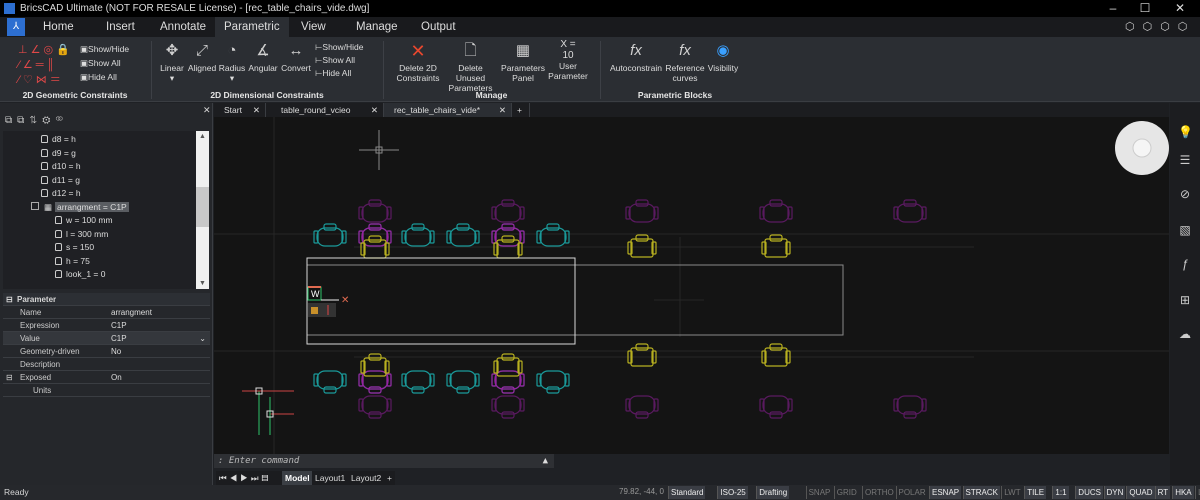 This screenshot has height=500, width=1200. Describe the element at coordinates (819, 492) in the screenshot. I see `status-toggle: SNAP` at that location.